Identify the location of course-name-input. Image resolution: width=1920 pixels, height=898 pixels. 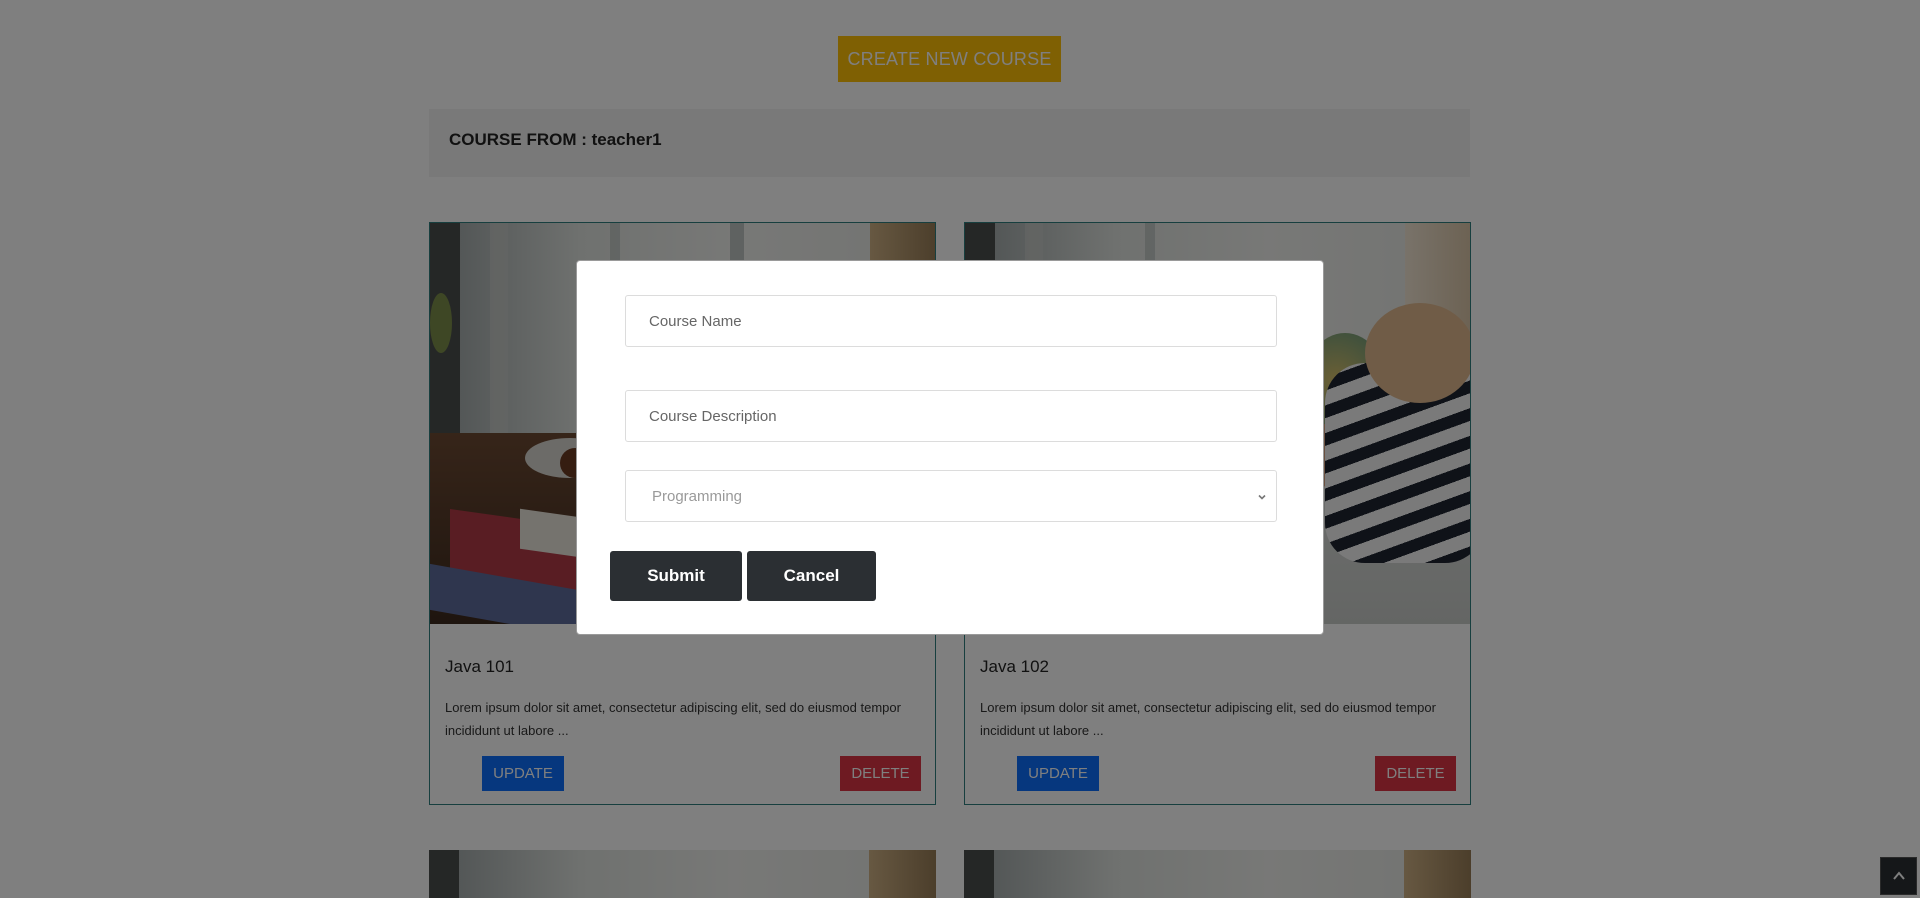
(951, 321).